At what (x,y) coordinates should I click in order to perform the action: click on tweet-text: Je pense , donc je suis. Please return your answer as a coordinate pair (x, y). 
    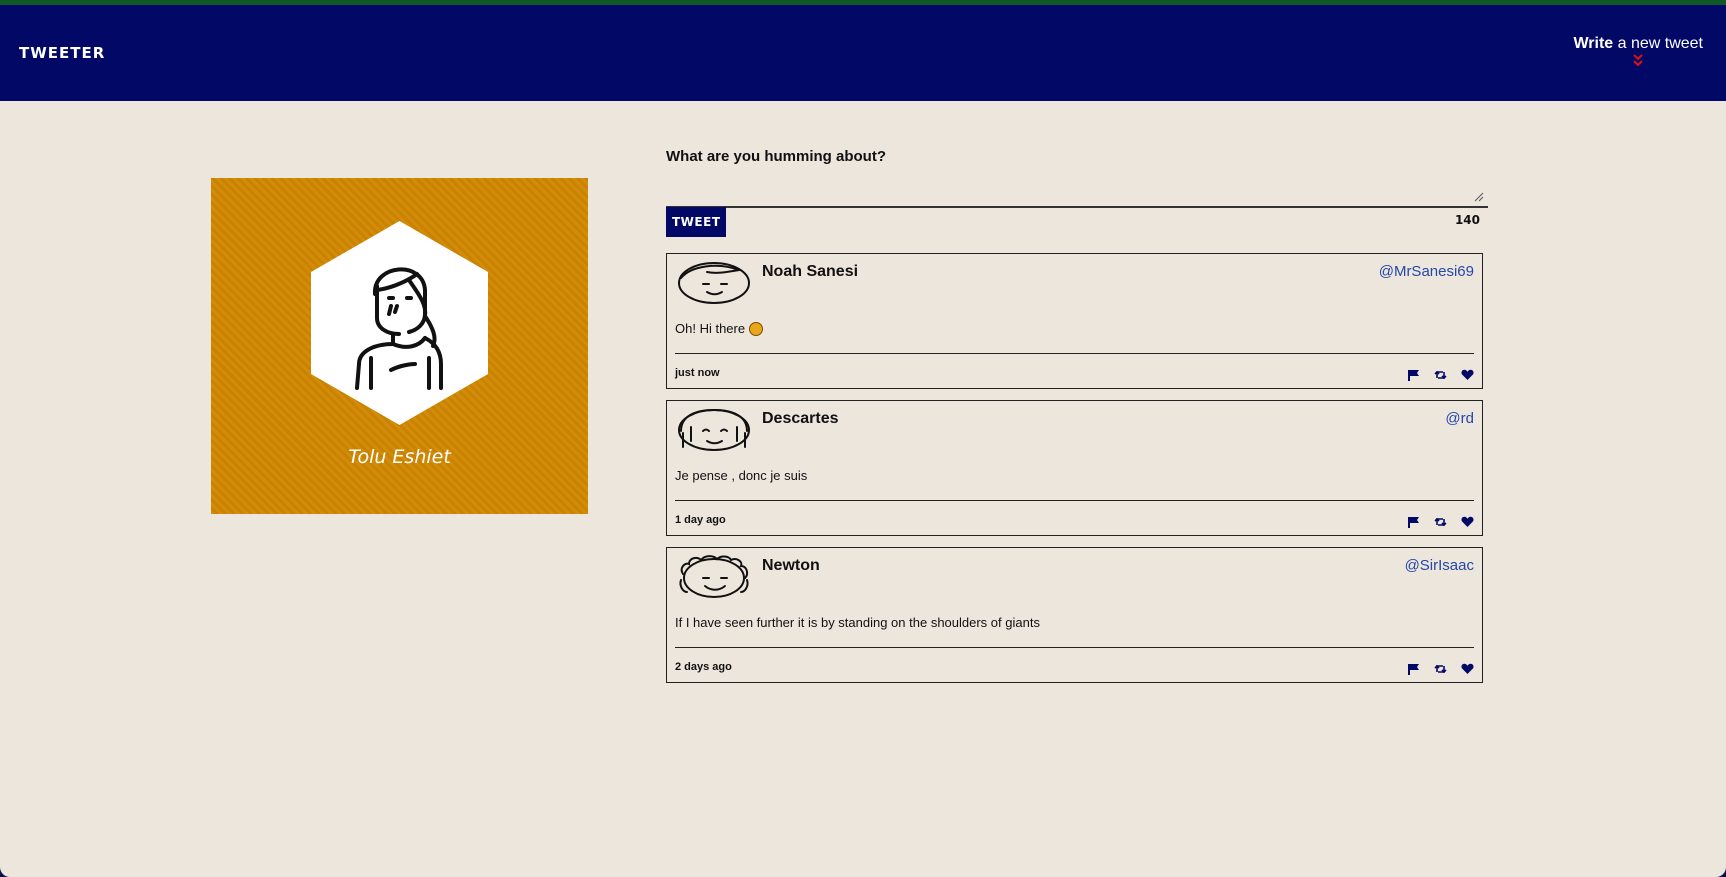
    Looking at the image, I should click on (741, 475).